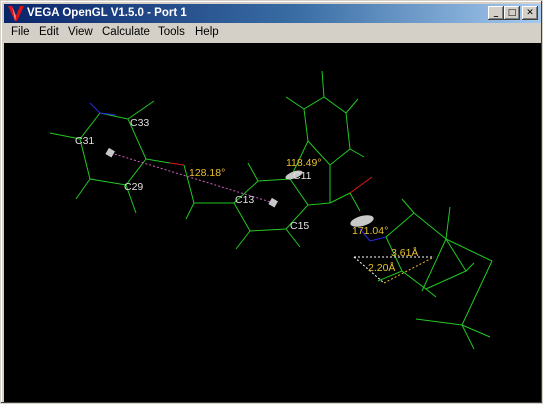 The image size is (543, 404). Describe the element at coordinates (435, 274) in the screenshot. I see `bicyclic-cage` at that location.